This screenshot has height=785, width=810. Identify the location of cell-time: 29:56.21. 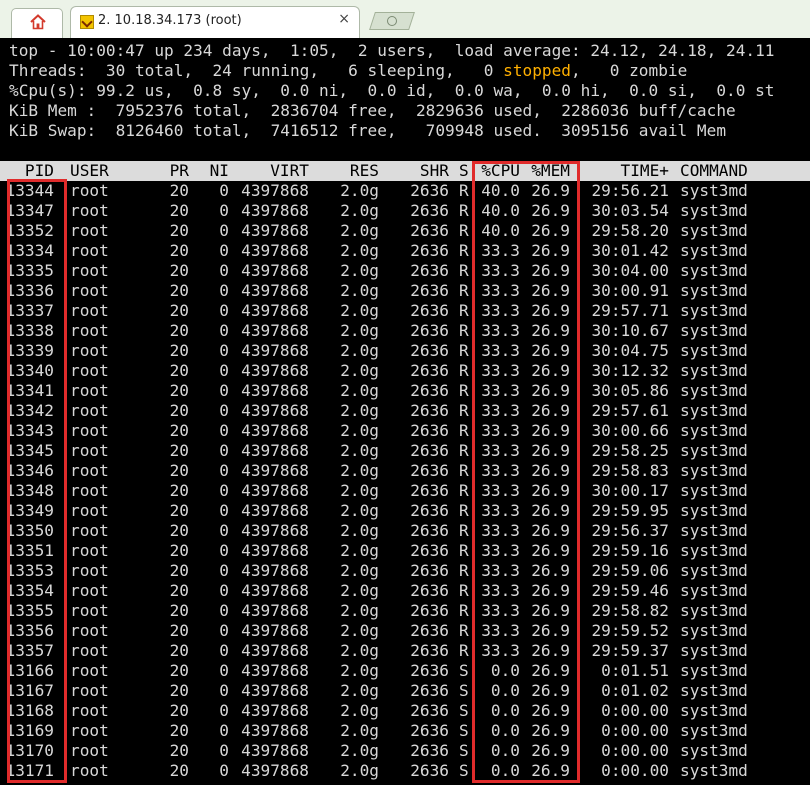
(630, 190).